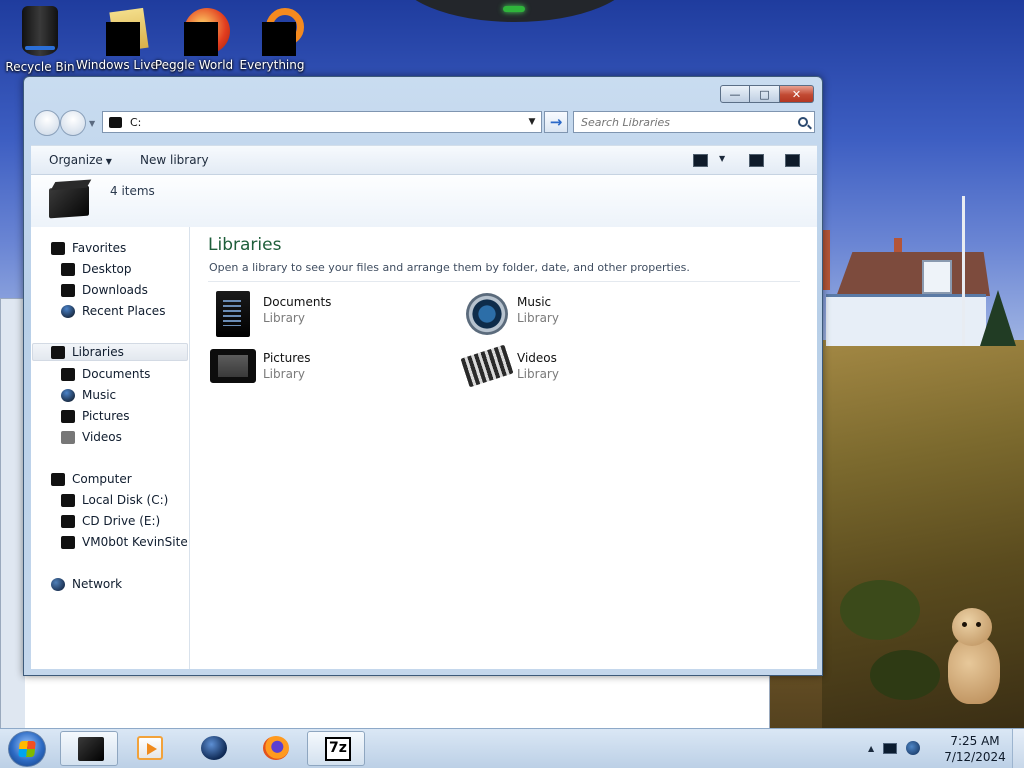  Describe the element at coordinates (95, 416) in the screenshot. I see `nav-pictures: Pictures` at that location.